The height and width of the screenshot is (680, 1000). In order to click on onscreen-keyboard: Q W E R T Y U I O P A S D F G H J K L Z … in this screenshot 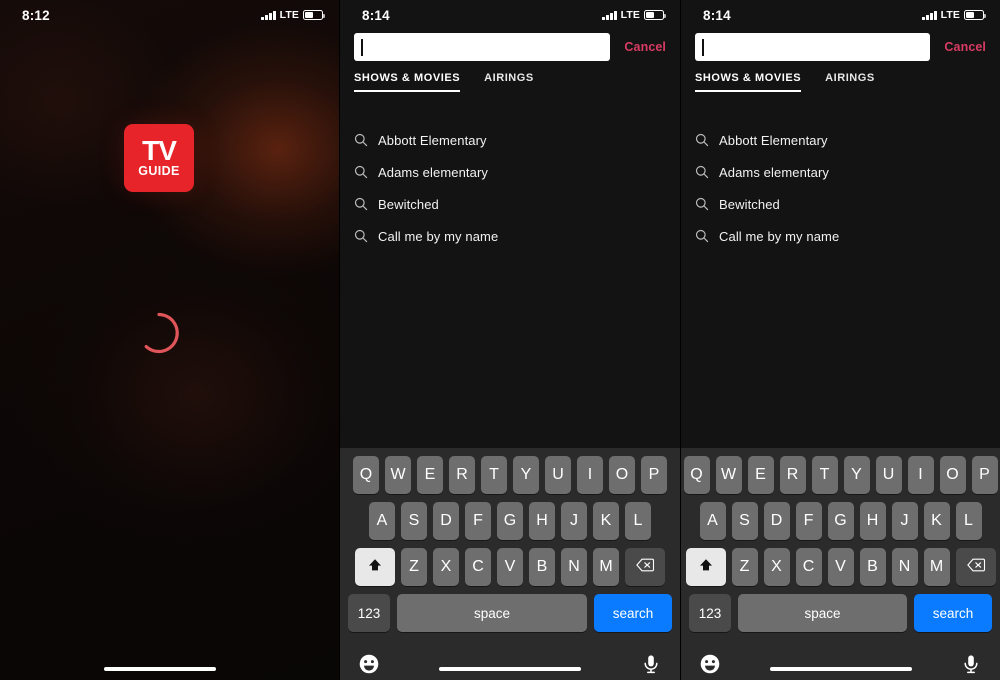, I will do `click(840, 564)`.